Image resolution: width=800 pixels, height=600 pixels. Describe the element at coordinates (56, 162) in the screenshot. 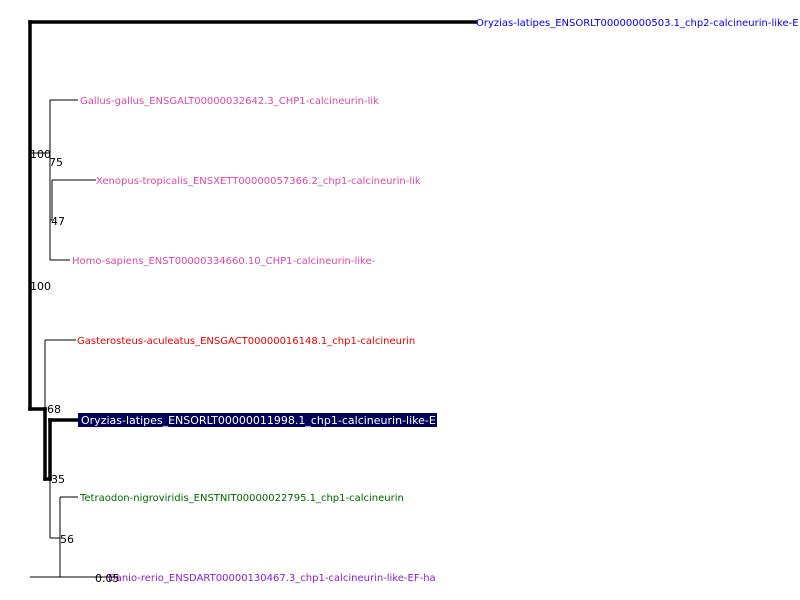

I see `bootstrap-xenopus-gallus: 75` at that location.